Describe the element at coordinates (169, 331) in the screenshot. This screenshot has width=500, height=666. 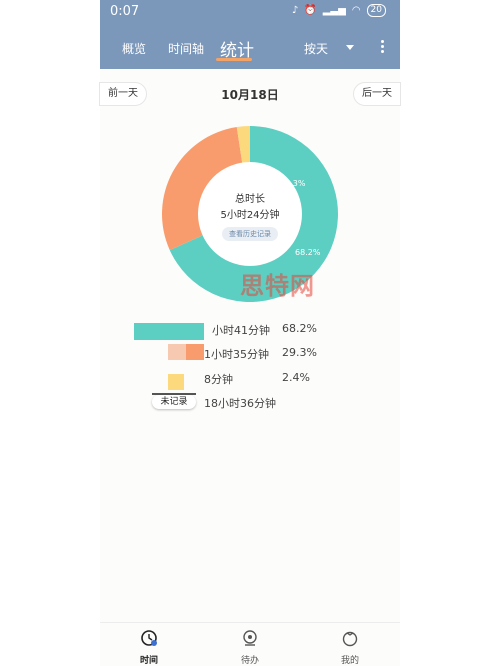
I see `legend-swatch-teal` at that location.